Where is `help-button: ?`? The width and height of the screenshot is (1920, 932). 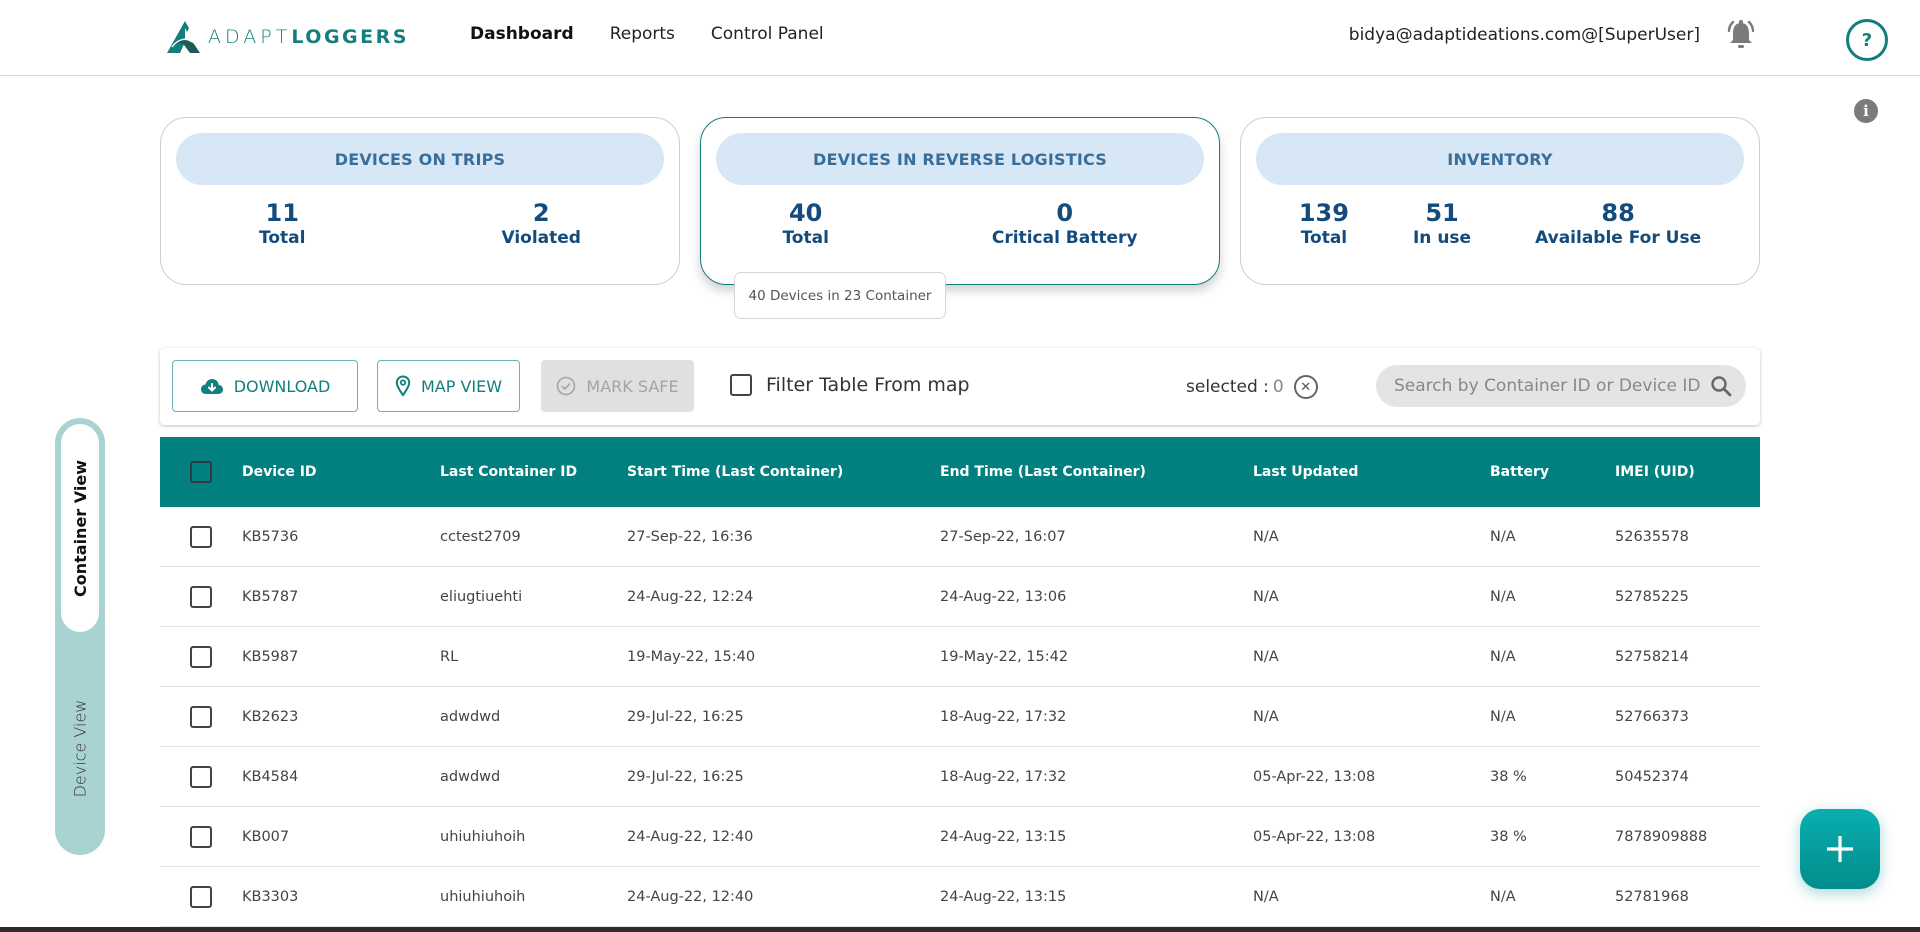 help-button: ? is located at coordinates (1867, 40).